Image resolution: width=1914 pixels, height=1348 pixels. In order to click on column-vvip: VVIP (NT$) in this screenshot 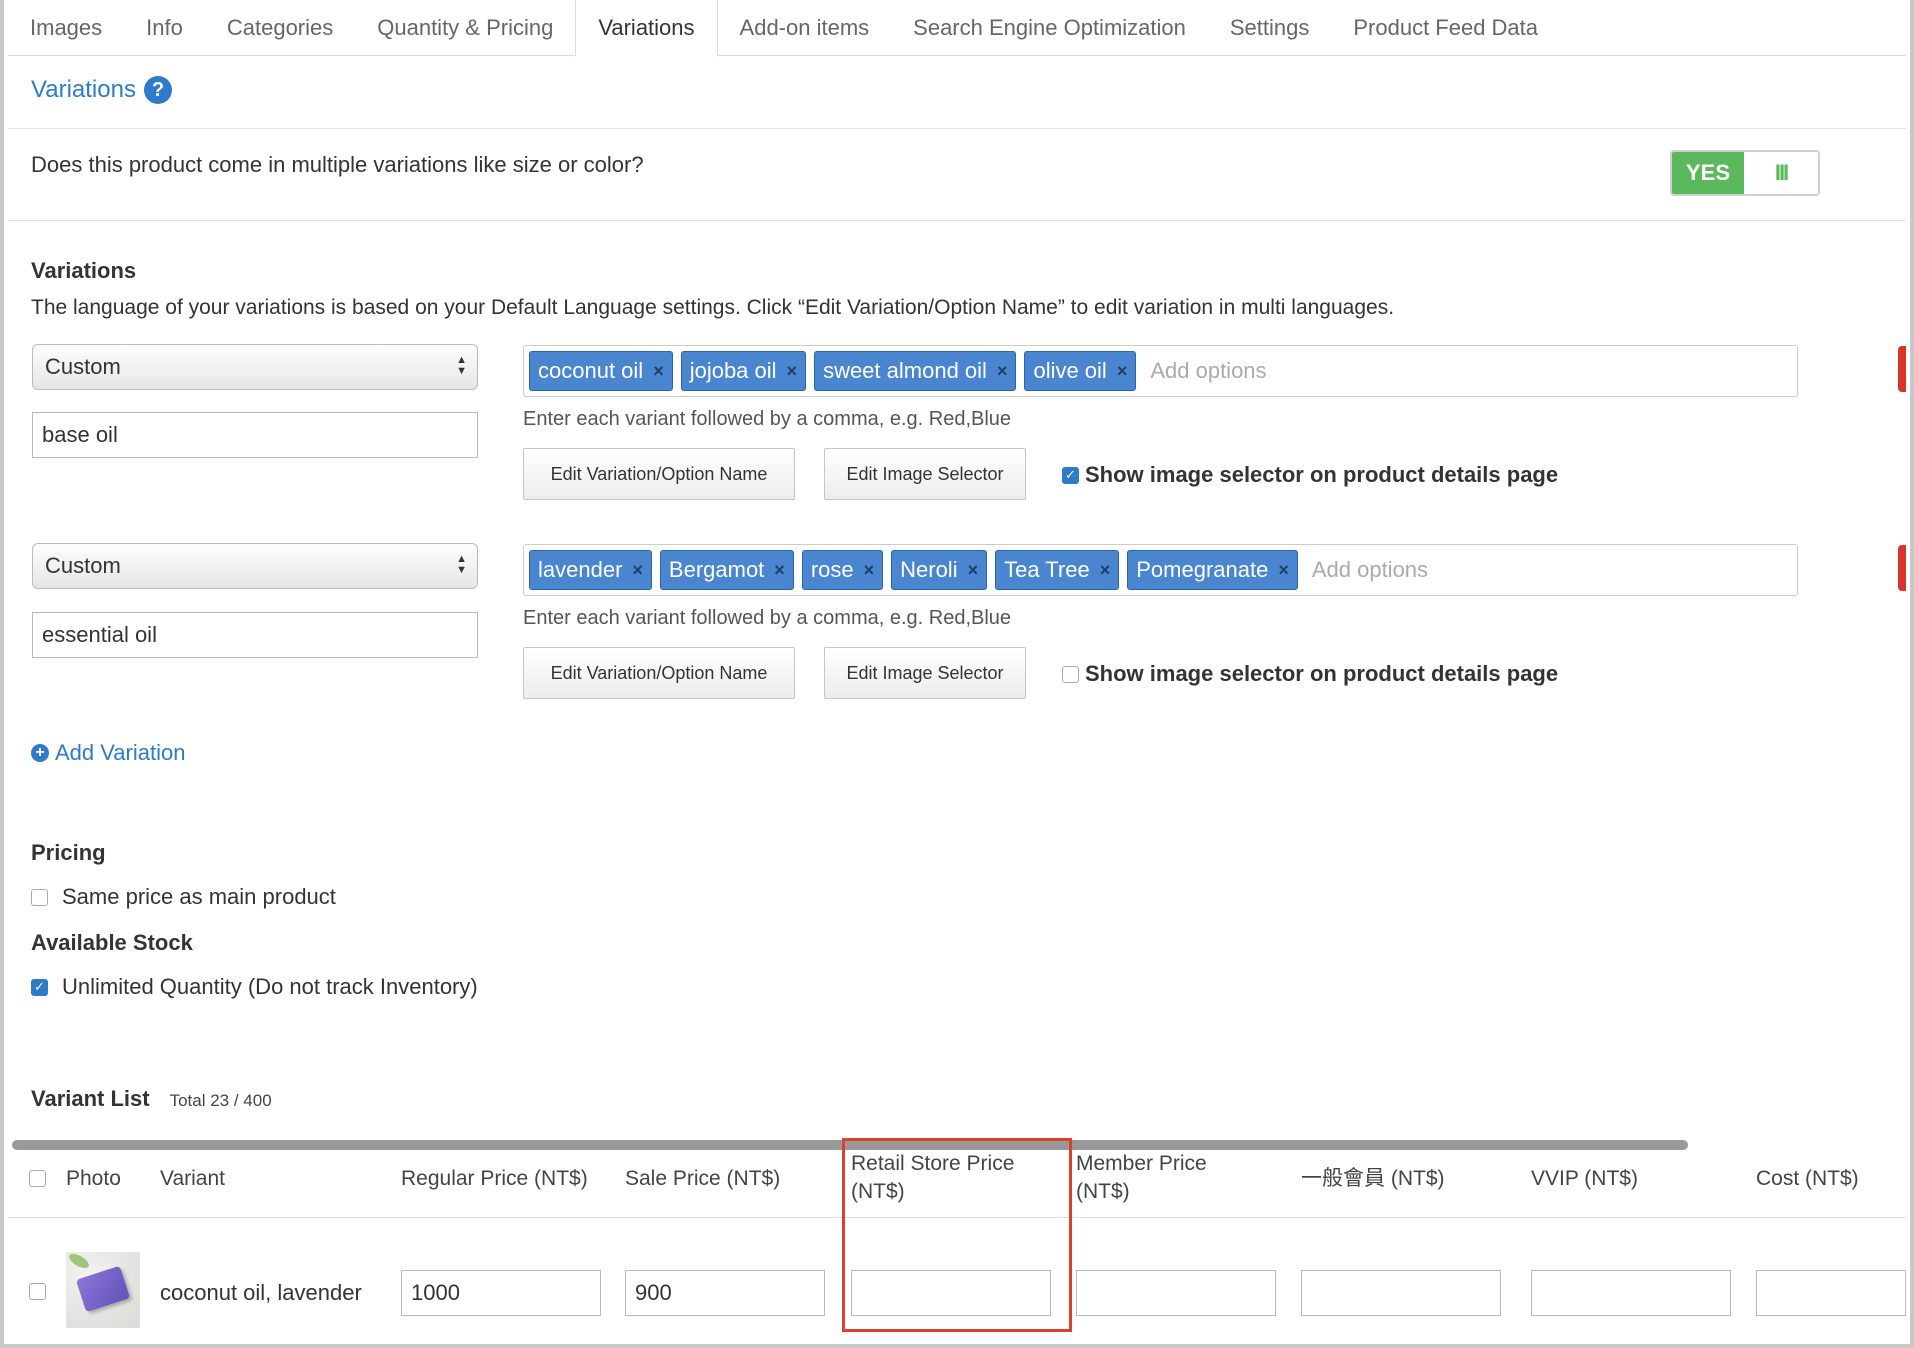, I will do `click(1584, 1178)`.